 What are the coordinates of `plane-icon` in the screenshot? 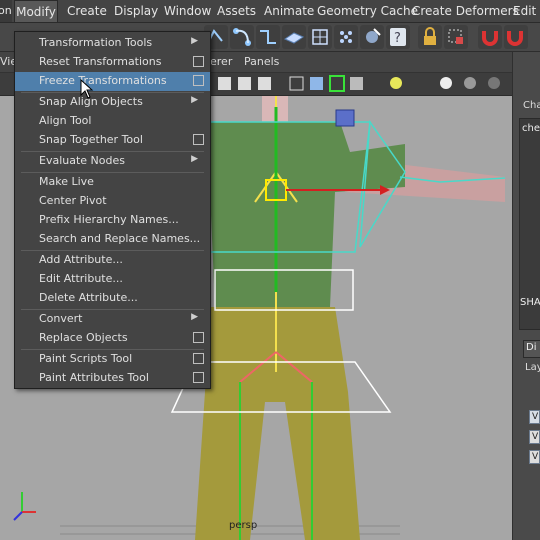 It's located at (294, 37).